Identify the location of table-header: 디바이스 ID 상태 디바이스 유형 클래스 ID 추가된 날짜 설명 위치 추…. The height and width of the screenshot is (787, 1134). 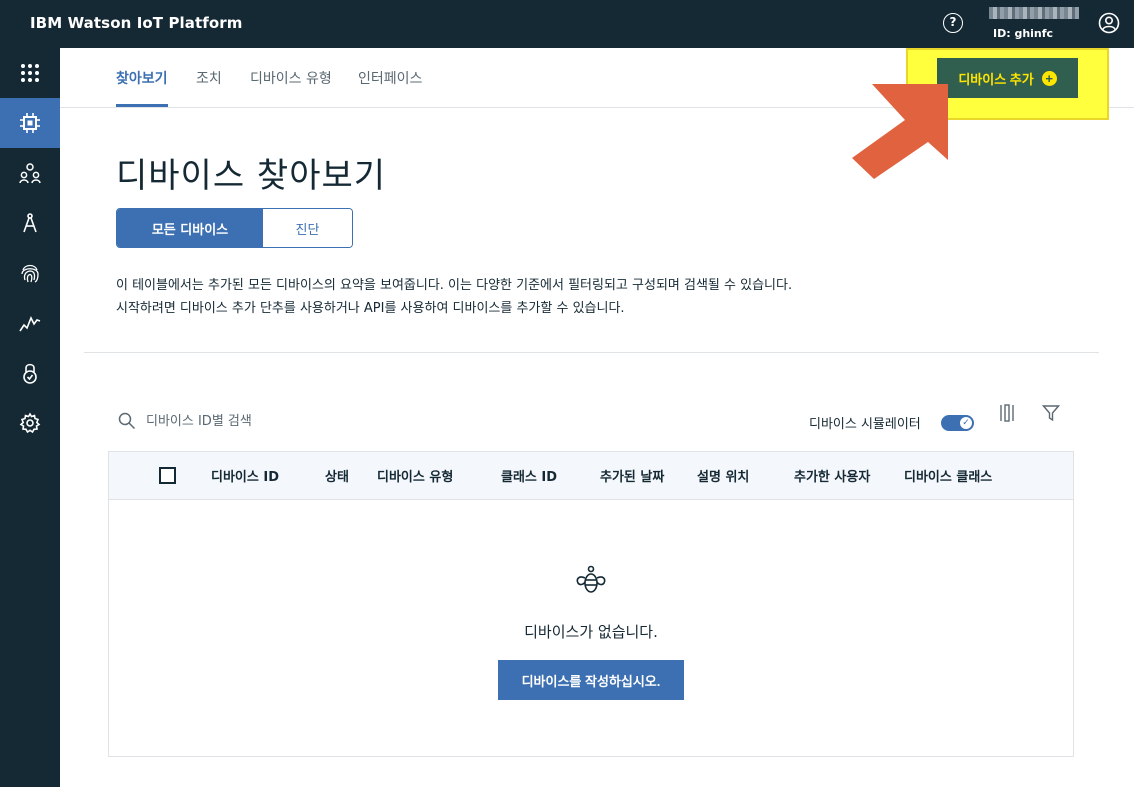
(591, 476).